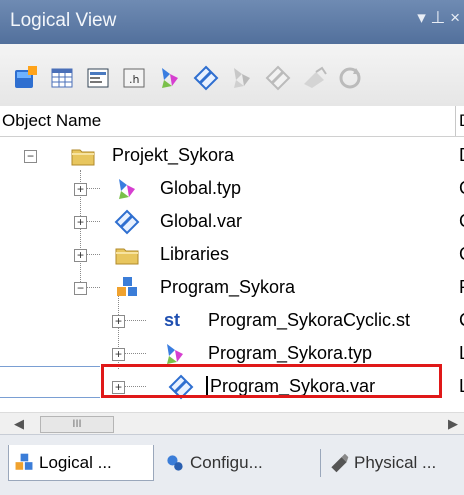 This screenshot has width=464, height=495. What do you see at coordinates (461, 121) in the screenshot?
I see `column-second: D` at bounding box center [461, 121].